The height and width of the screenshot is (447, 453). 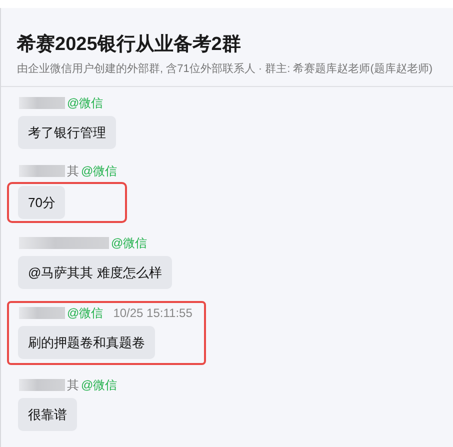 I want to click on group-description: 由企业微信用户创建的外部群, 含71位外部联系人 · 群主: 希赛题库赵老师(题库赵老师), so click(x=225, y=69).